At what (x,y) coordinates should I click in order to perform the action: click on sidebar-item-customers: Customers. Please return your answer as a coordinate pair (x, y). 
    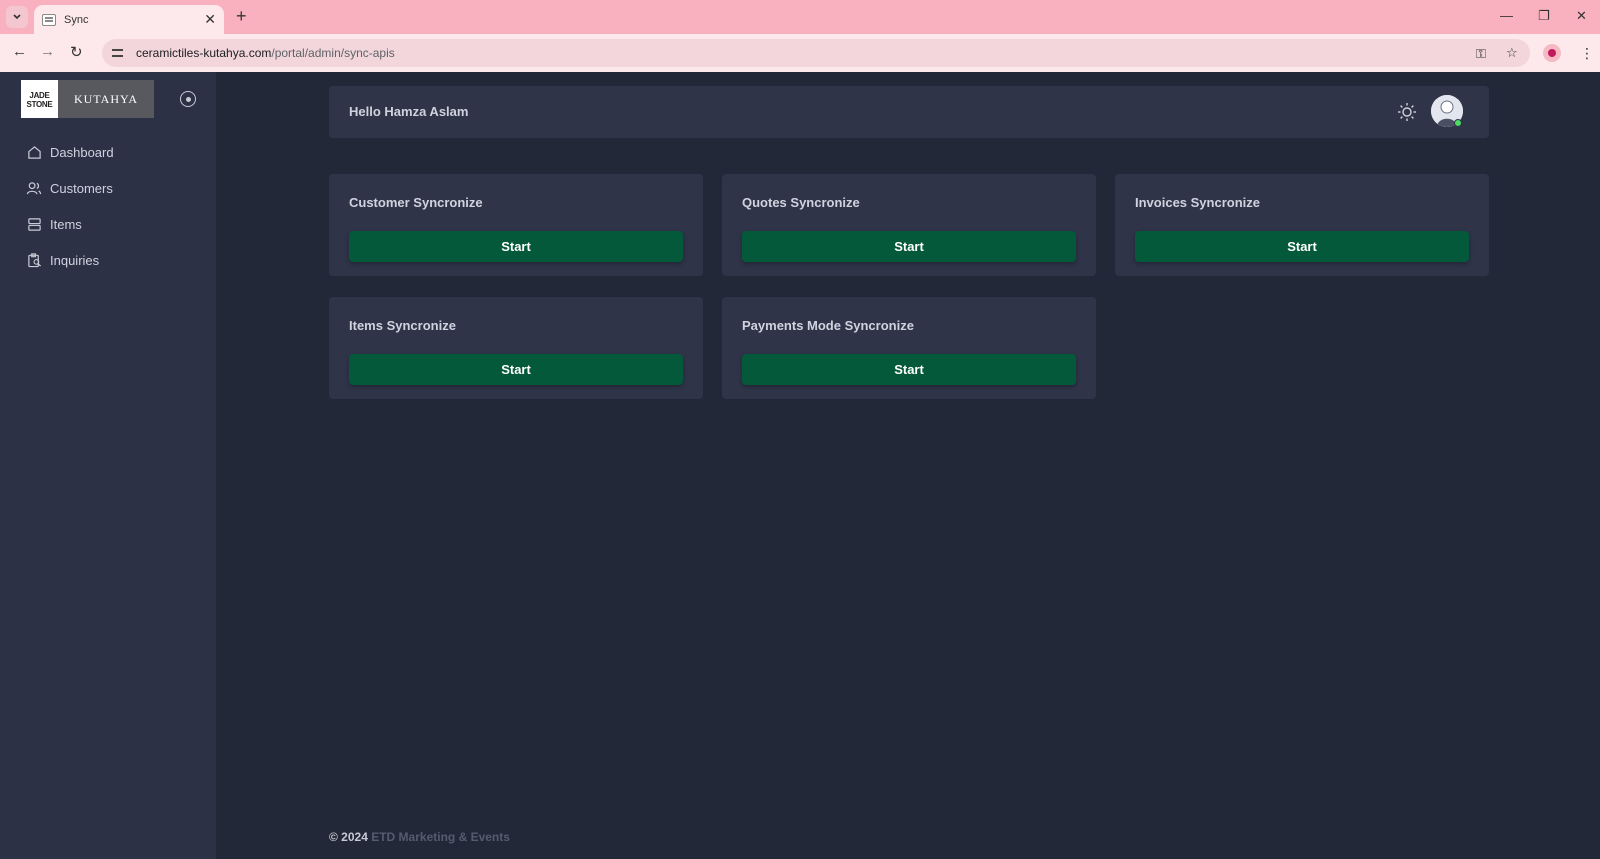
    Looking at the image, I should click on (108, 188).